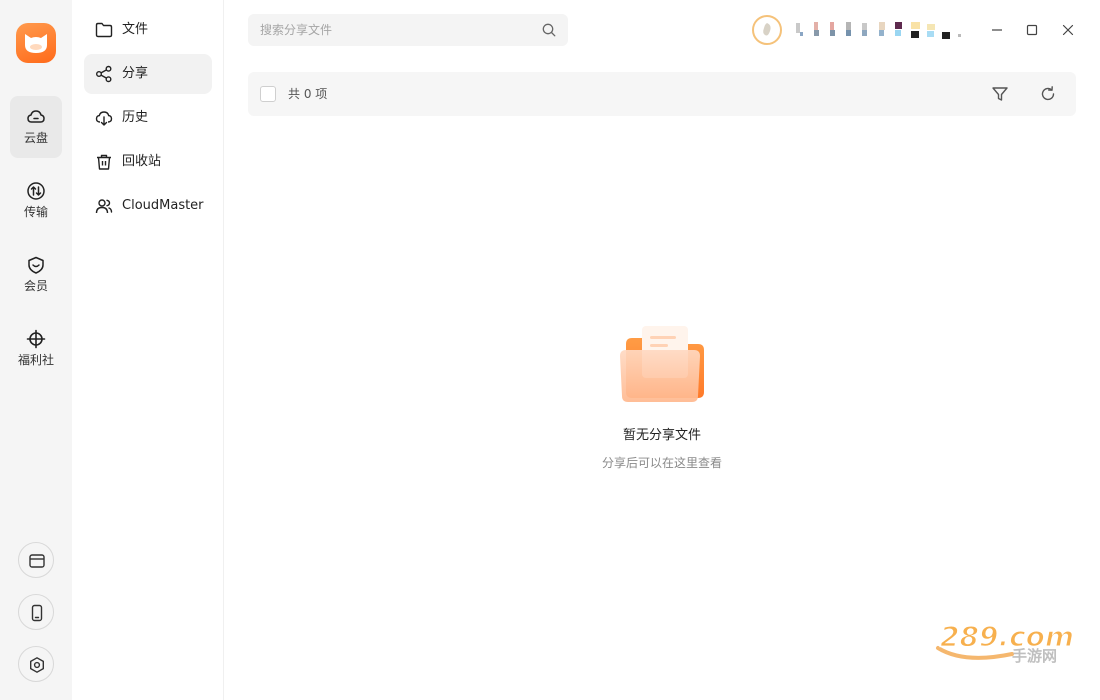 The image size is (1100, 700). I want to click on rail-item-label: 云盘, so click(35, 138).